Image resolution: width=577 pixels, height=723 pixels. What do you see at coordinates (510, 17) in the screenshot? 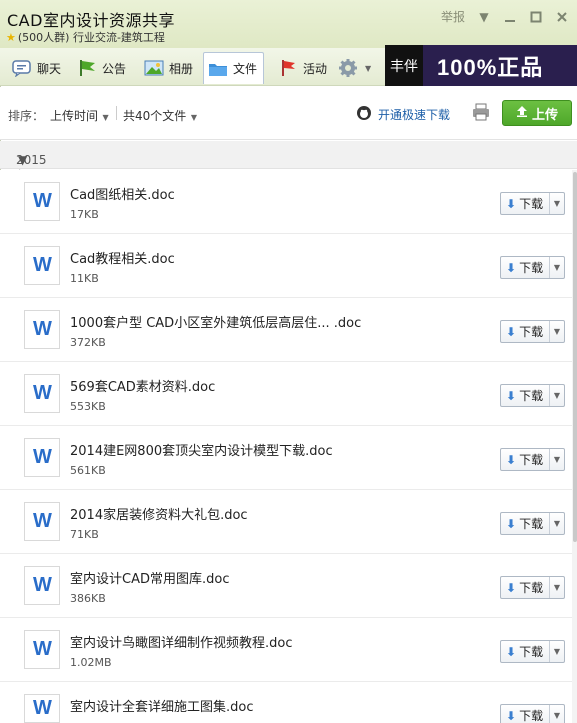
I see `minimize-icon` at bounding box center [510, 17].